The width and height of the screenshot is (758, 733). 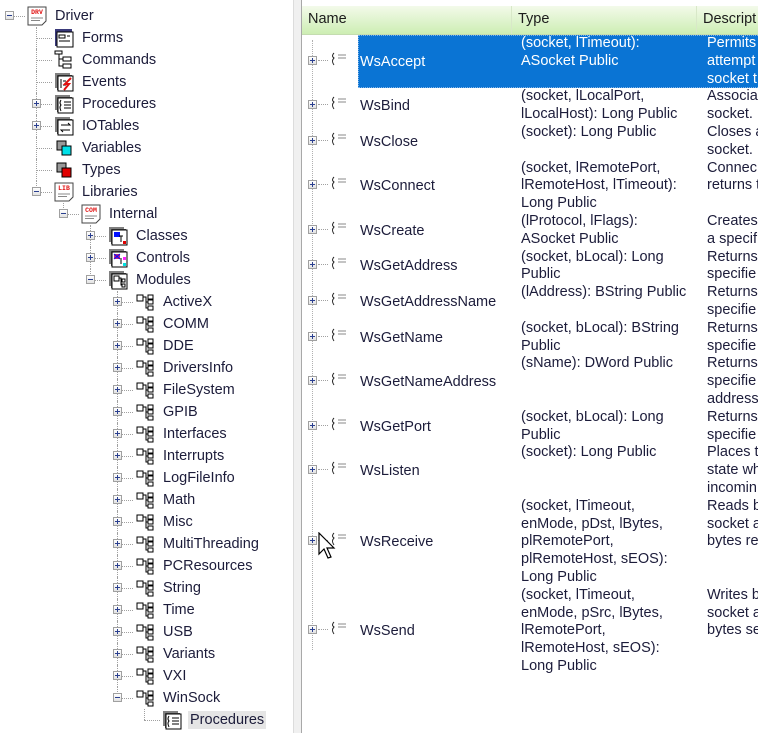 I want to click on tree-item-label: VXI, so click(x=174, y=676).